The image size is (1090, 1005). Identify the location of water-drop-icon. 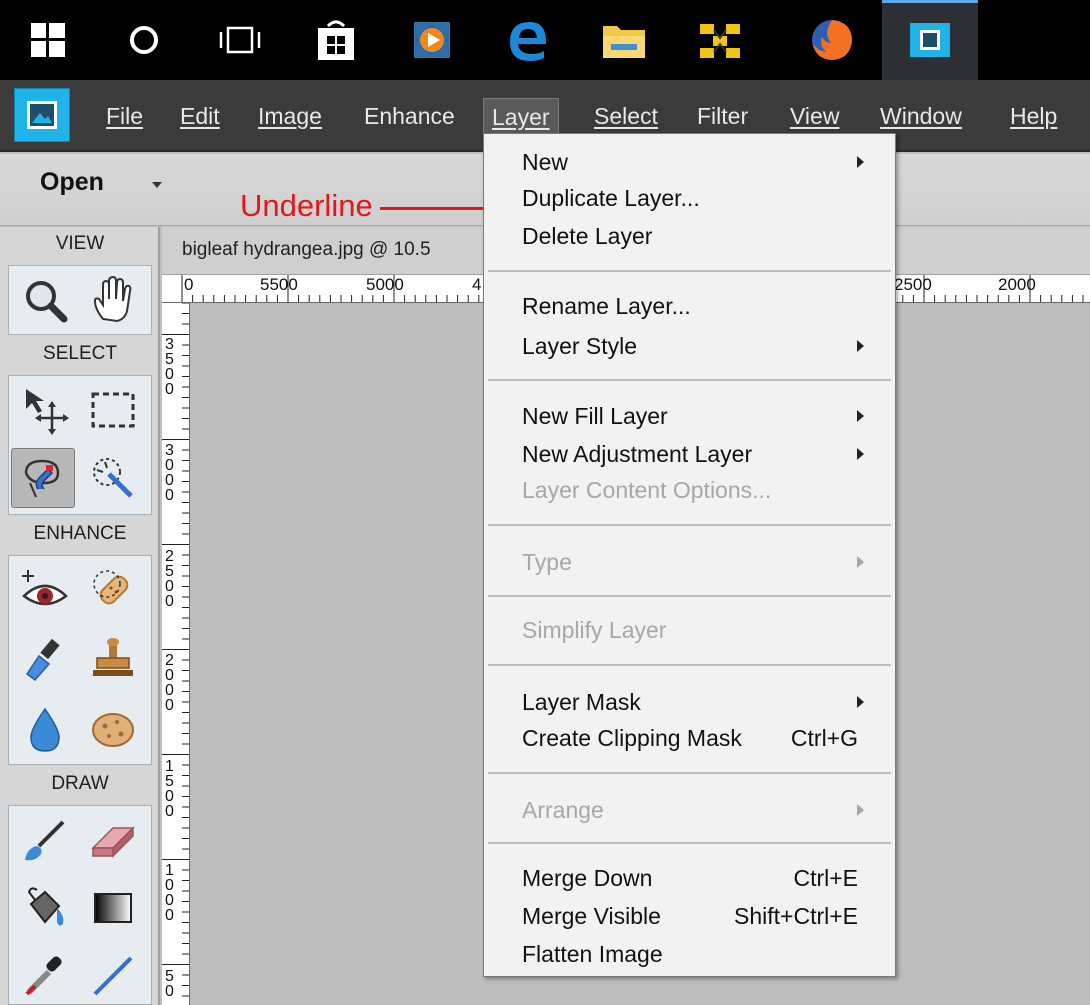
(45, 729).